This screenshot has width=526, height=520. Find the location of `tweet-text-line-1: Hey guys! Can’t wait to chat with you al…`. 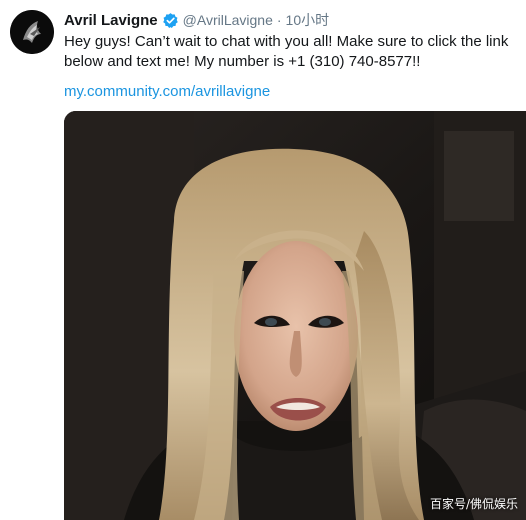

tweet-text-line-1: Hey guys! Can’t wait to chat with you al… is located at coordinates (286, 41).